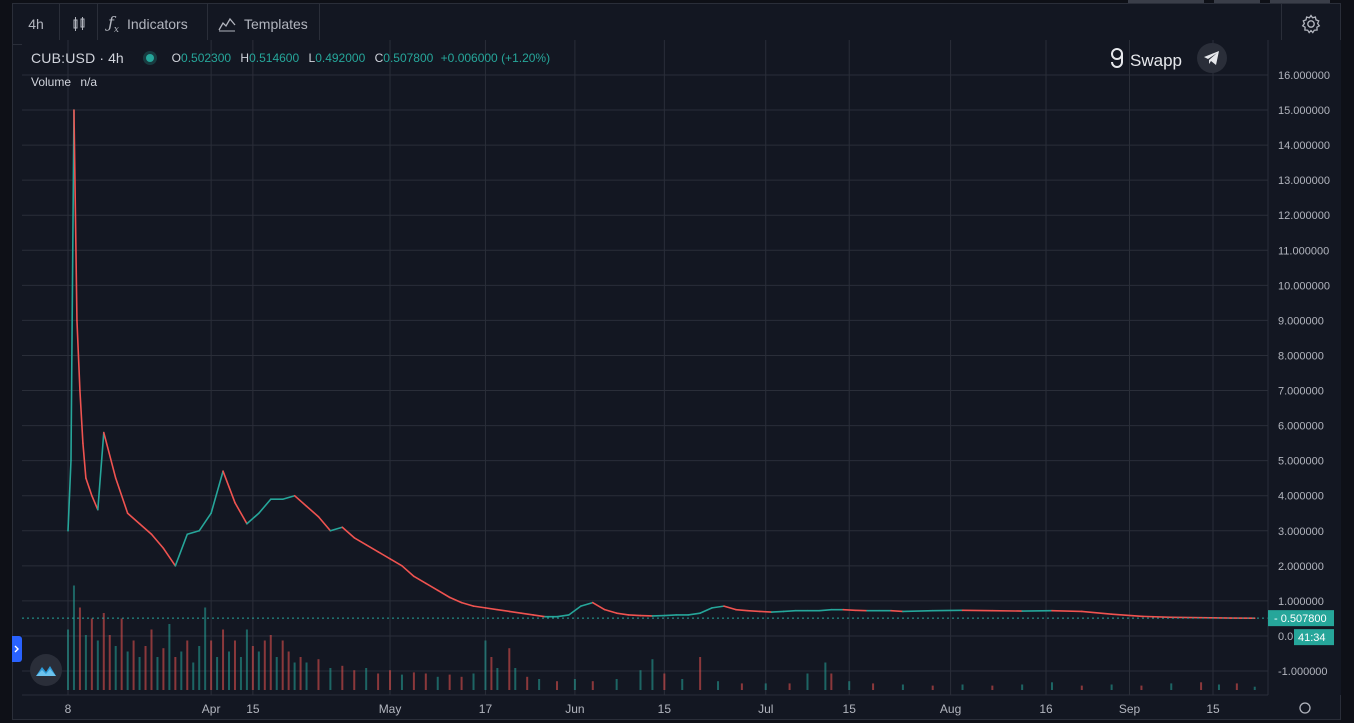  Describe the element at coordinates (765, 709) in the screenshot. I see `x-tick-label: Jul` at that location.